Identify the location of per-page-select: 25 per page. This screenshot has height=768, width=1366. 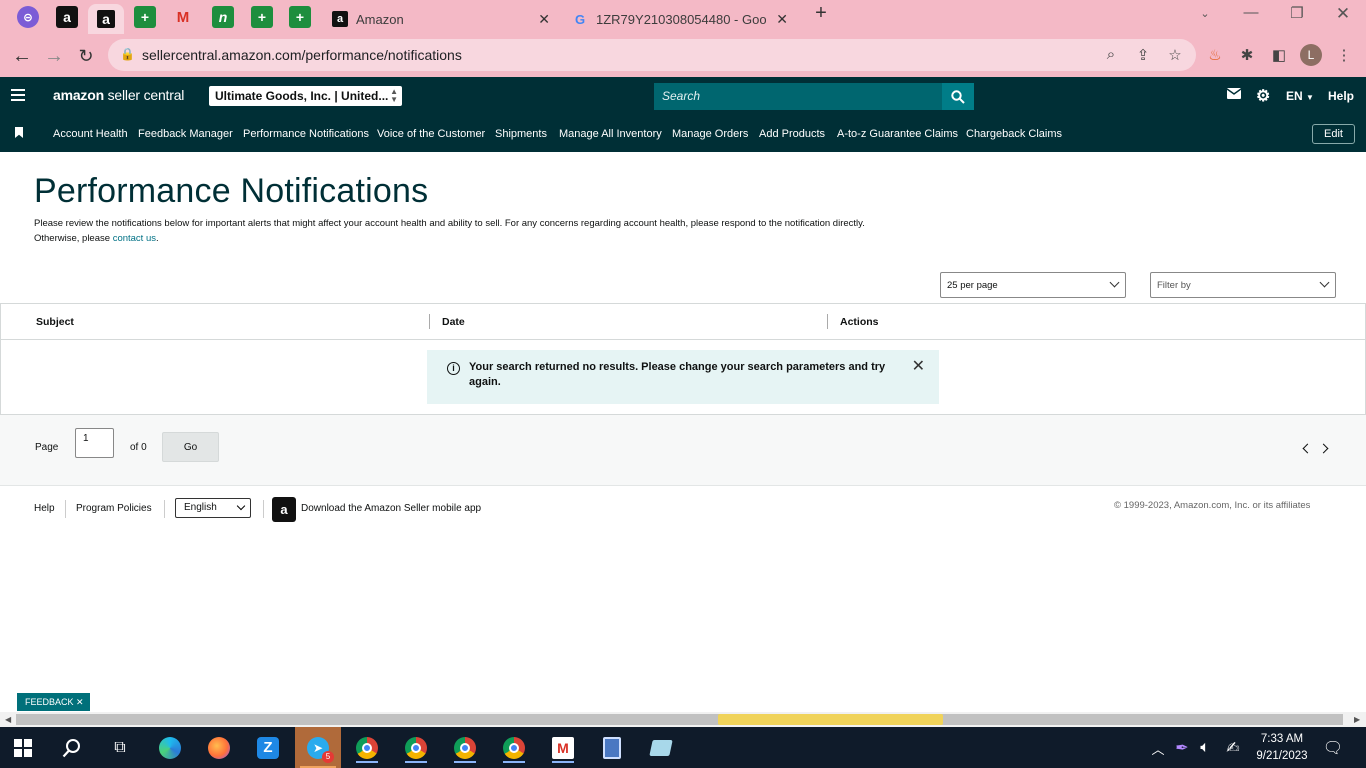
(1033, 285).